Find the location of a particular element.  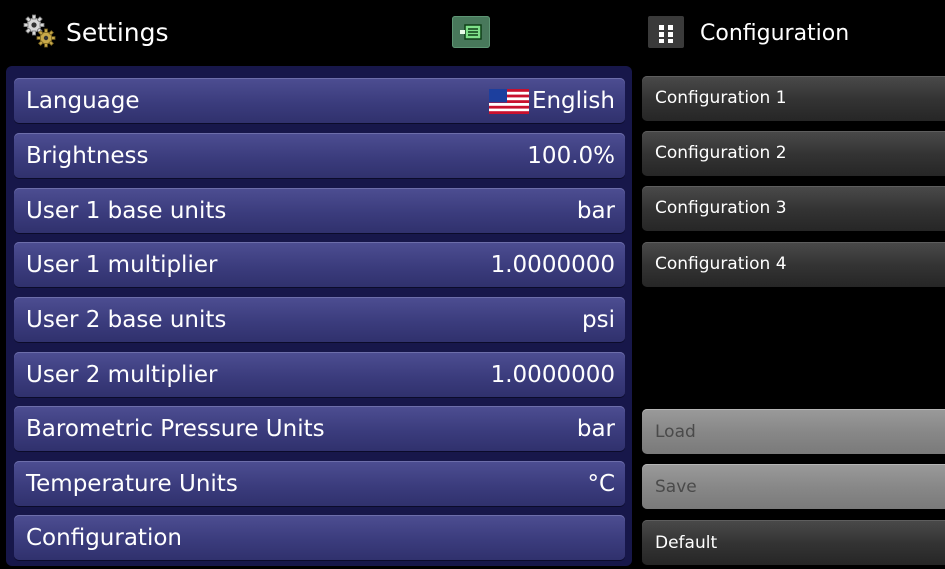

configuration-title: Configuration is located at coordinates (775, 33).